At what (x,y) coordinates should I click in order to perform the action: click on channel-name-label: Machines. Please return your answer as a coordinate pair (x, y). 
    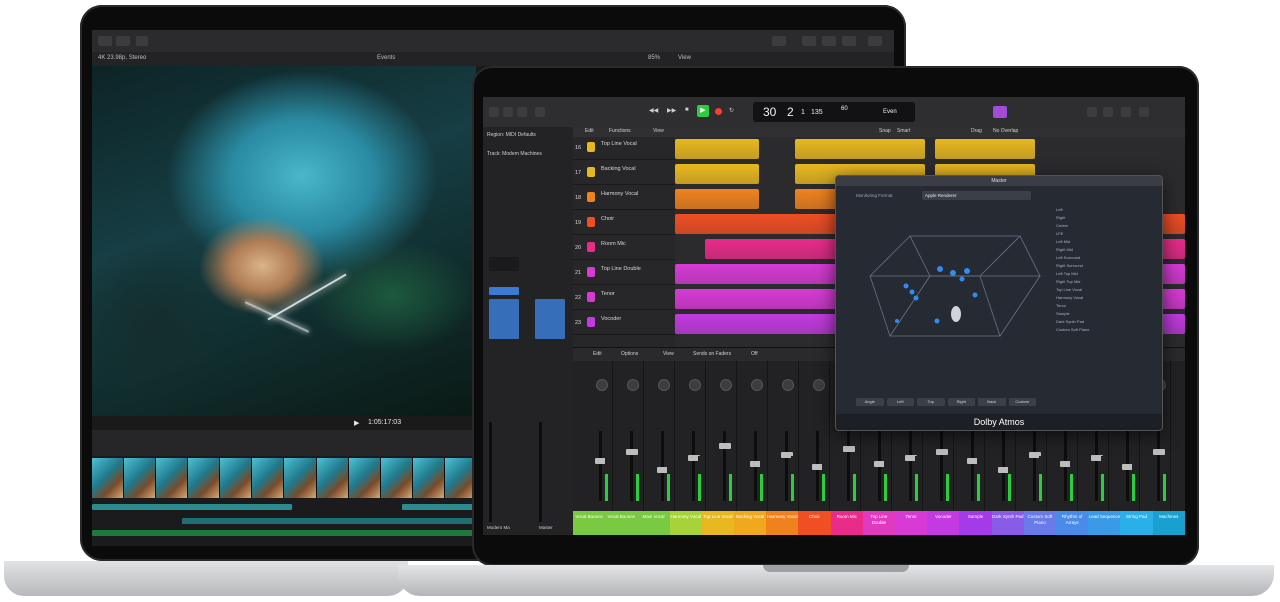
    Looking at the image, I should click on (1168, 523).